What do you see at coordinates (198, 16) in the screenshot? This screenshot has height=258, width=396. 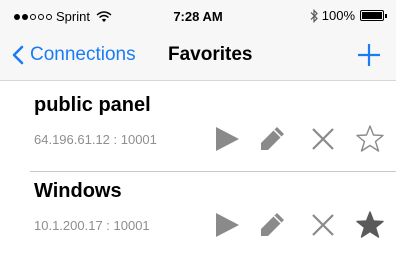 I see `status-bar: Sprint 7:28 AM 100%` at bounding box center [198, 16].